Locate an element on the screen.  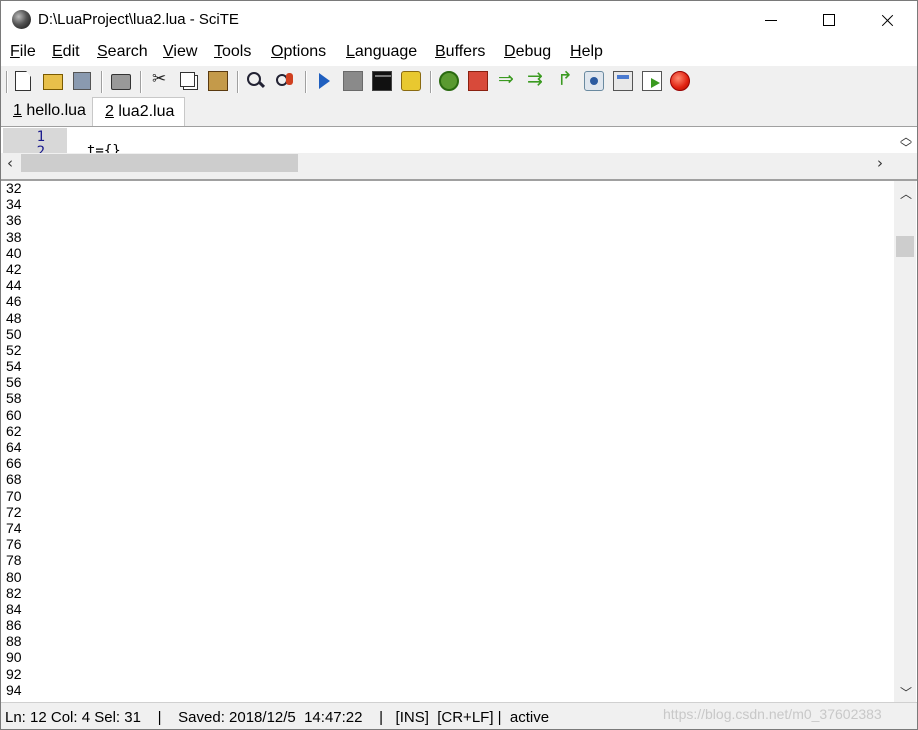
output-line: 54 is located at coordinates (14, 366).